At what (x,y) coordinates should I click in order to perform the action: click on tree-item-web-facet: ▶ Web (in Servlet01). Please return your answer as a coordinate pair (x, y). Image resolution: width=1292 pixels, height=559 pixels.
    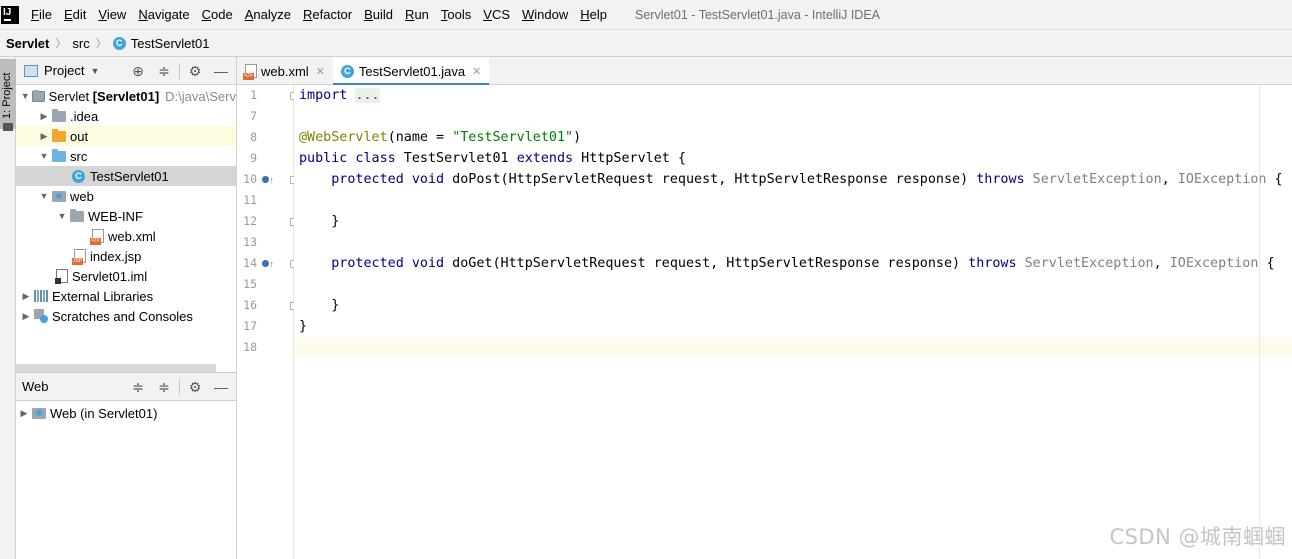
    Looking at the image, I should click on (126, 413).